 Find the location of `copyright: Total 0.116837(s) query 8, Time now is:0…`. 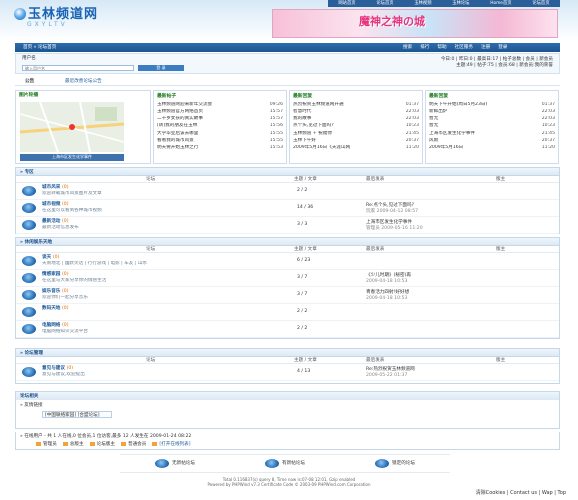

copyright: Total 0.116837(s) query 8, Time now is:0… is located at coordinates (289, 482).